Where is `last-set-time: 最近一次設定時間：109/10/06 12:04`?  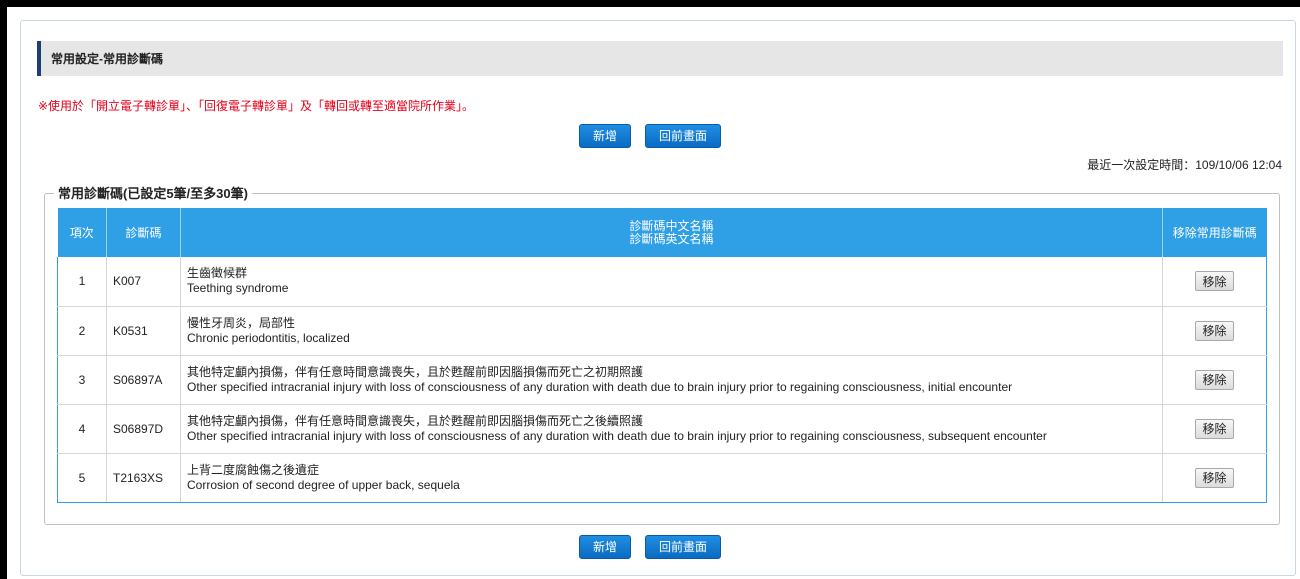 last-set-time: 最近一次設定時間：109/10/06 12:04 is located at coordinates (1184, 165).